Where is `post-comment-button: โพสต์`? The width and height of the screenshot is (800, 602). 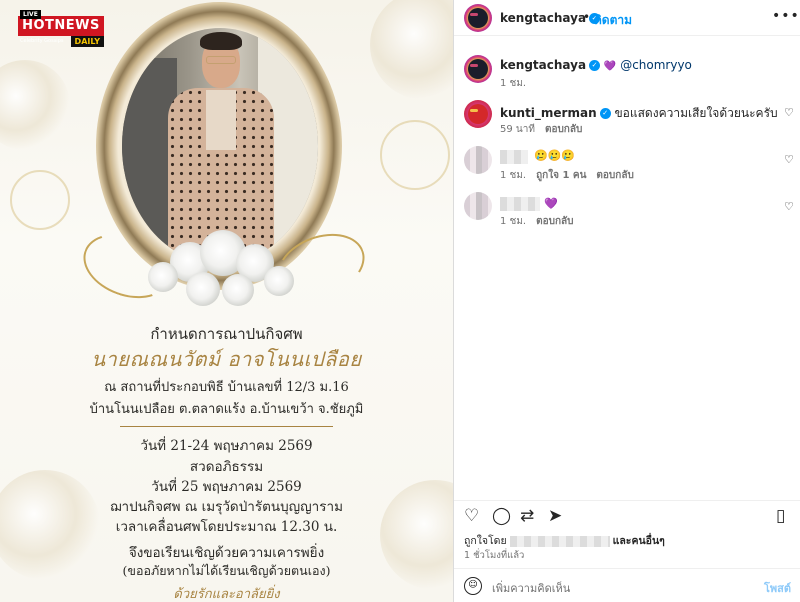
post-comment-button: โพสต์ is located at coordinates (777, 588).